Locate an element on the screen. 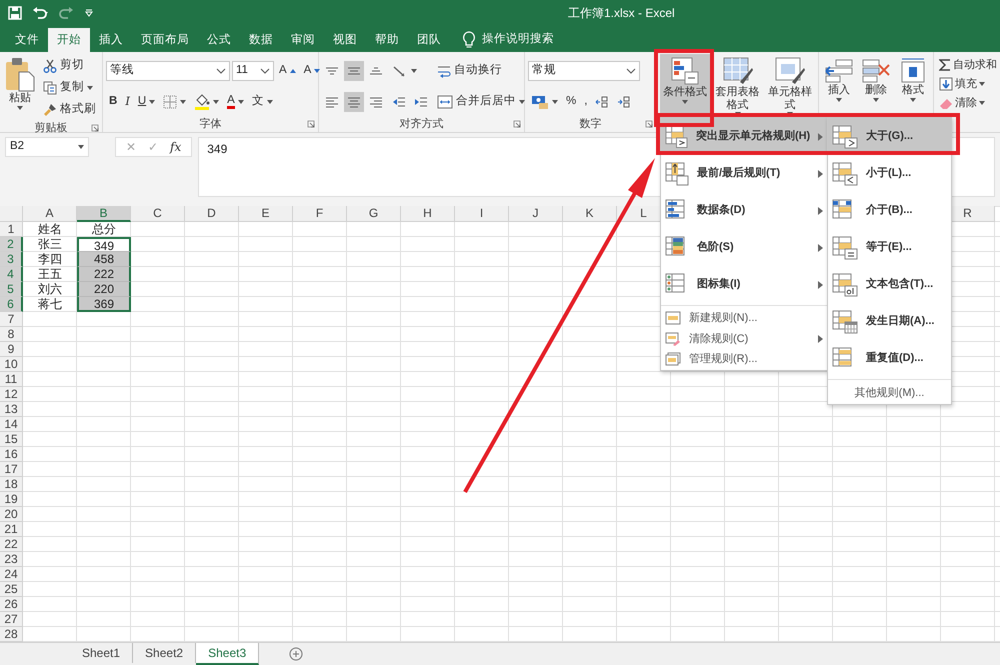 This screenshot has height=665, width=1000. row-header: 12 is located at coordinates (11, 394).